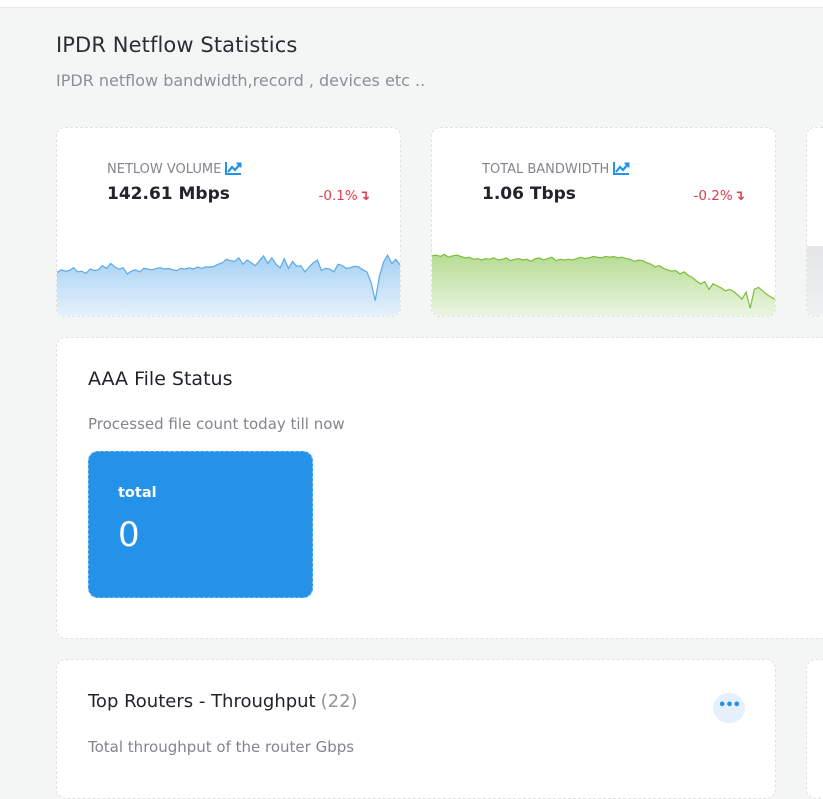 Image resolution: width=823 pixels, height=799 pixels. Describe the element at coordinates (546, 169) in the screenshot. I see `stat-label-text: TOTAL BANDWIDTH` at that location.